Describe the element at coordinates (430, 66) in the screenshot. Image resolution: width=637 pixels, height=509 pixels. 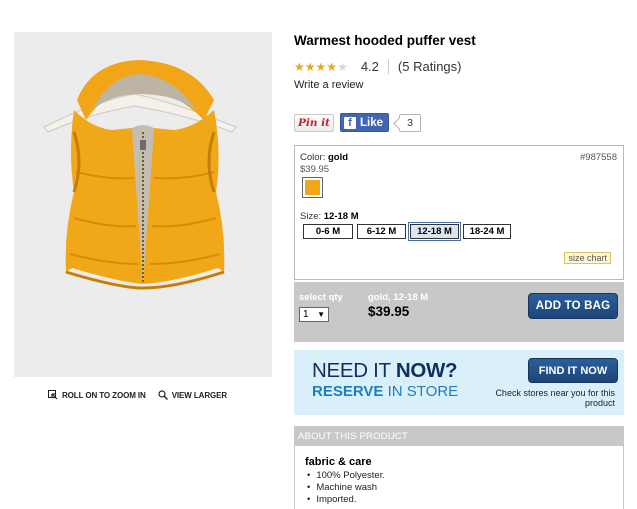
I see `rating-count: (5 Ratings)` at that location.